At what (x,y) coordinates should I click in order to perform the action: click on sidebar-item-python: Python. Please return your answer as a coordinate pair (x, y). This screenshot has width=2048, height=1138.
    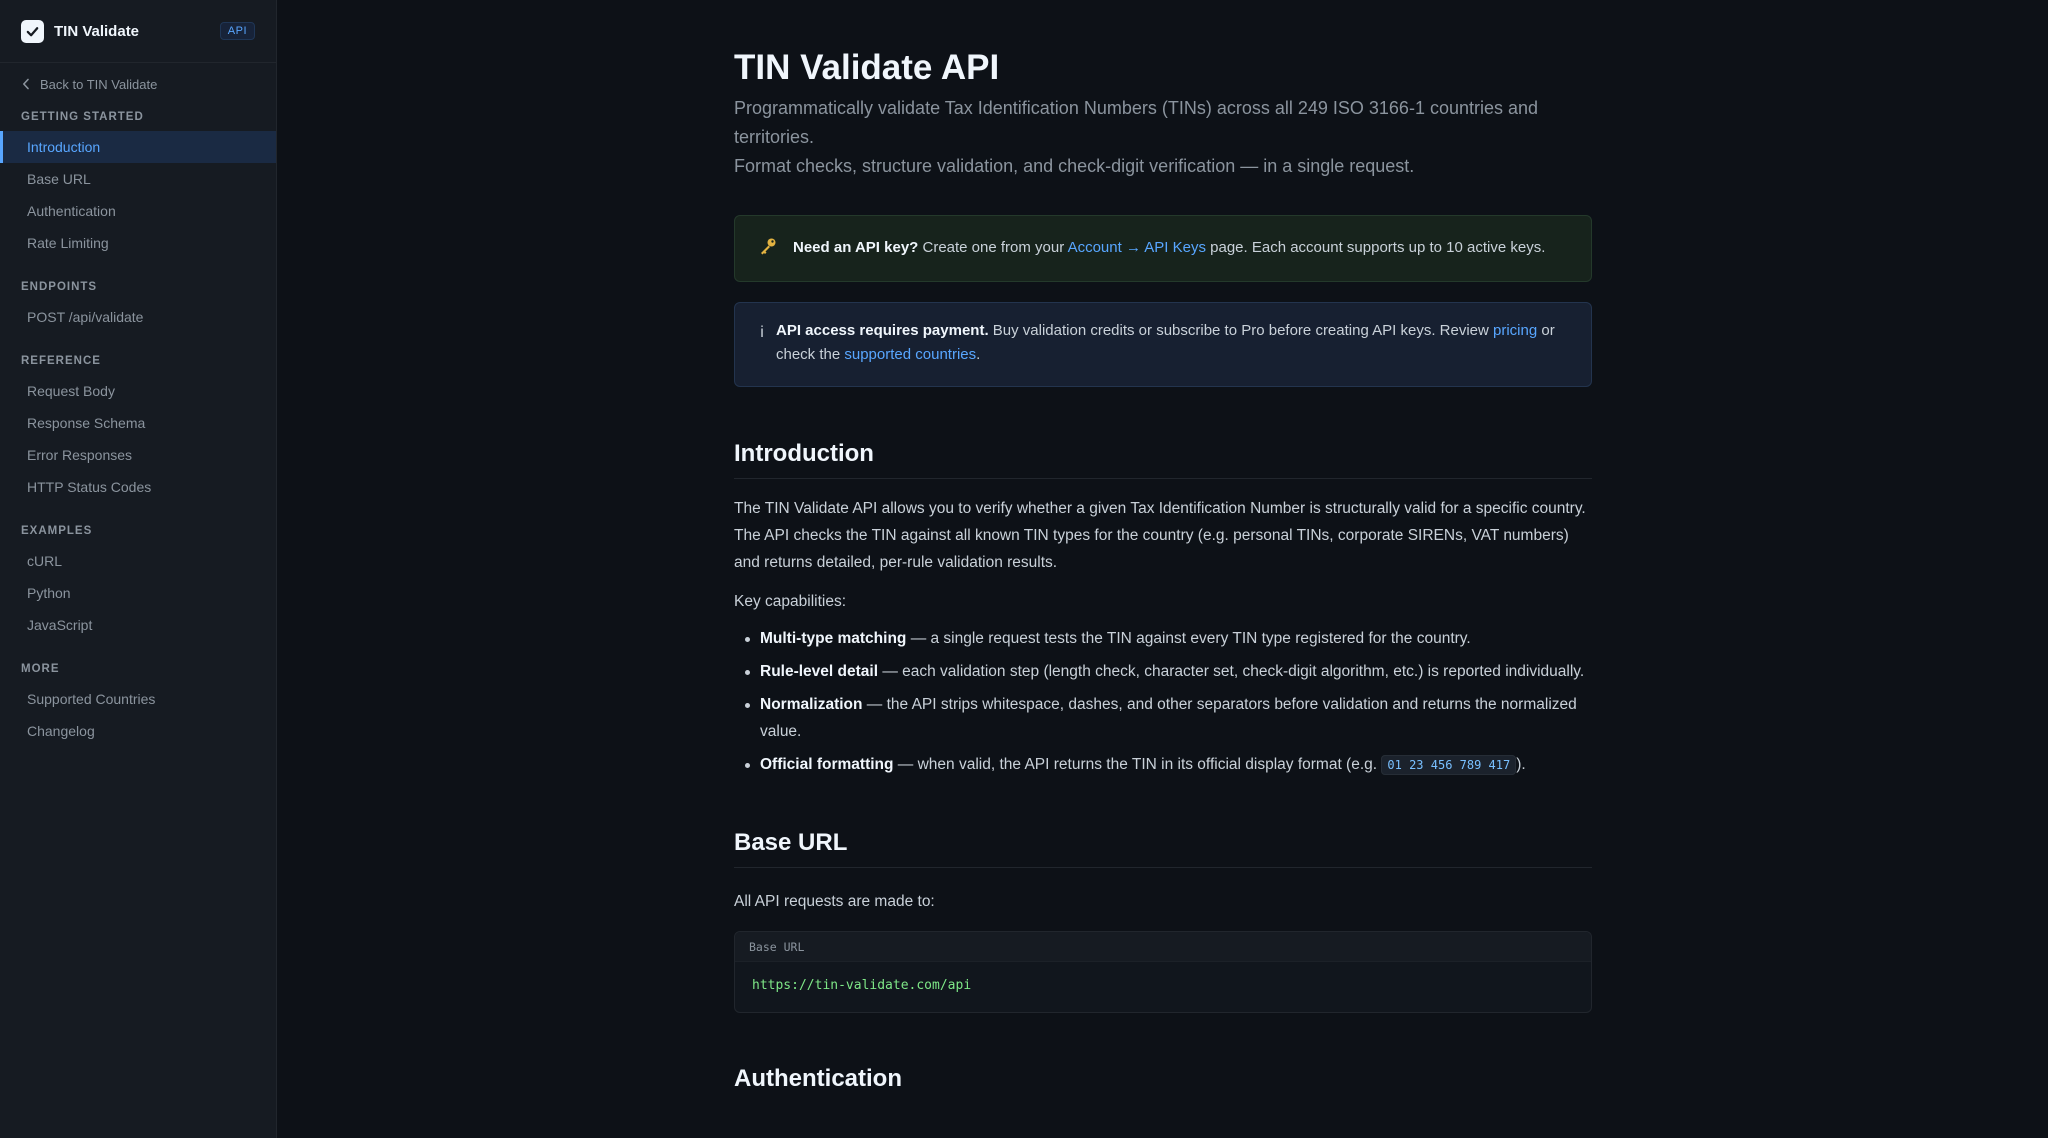
    Looking at the image, I should click on (138, 593).